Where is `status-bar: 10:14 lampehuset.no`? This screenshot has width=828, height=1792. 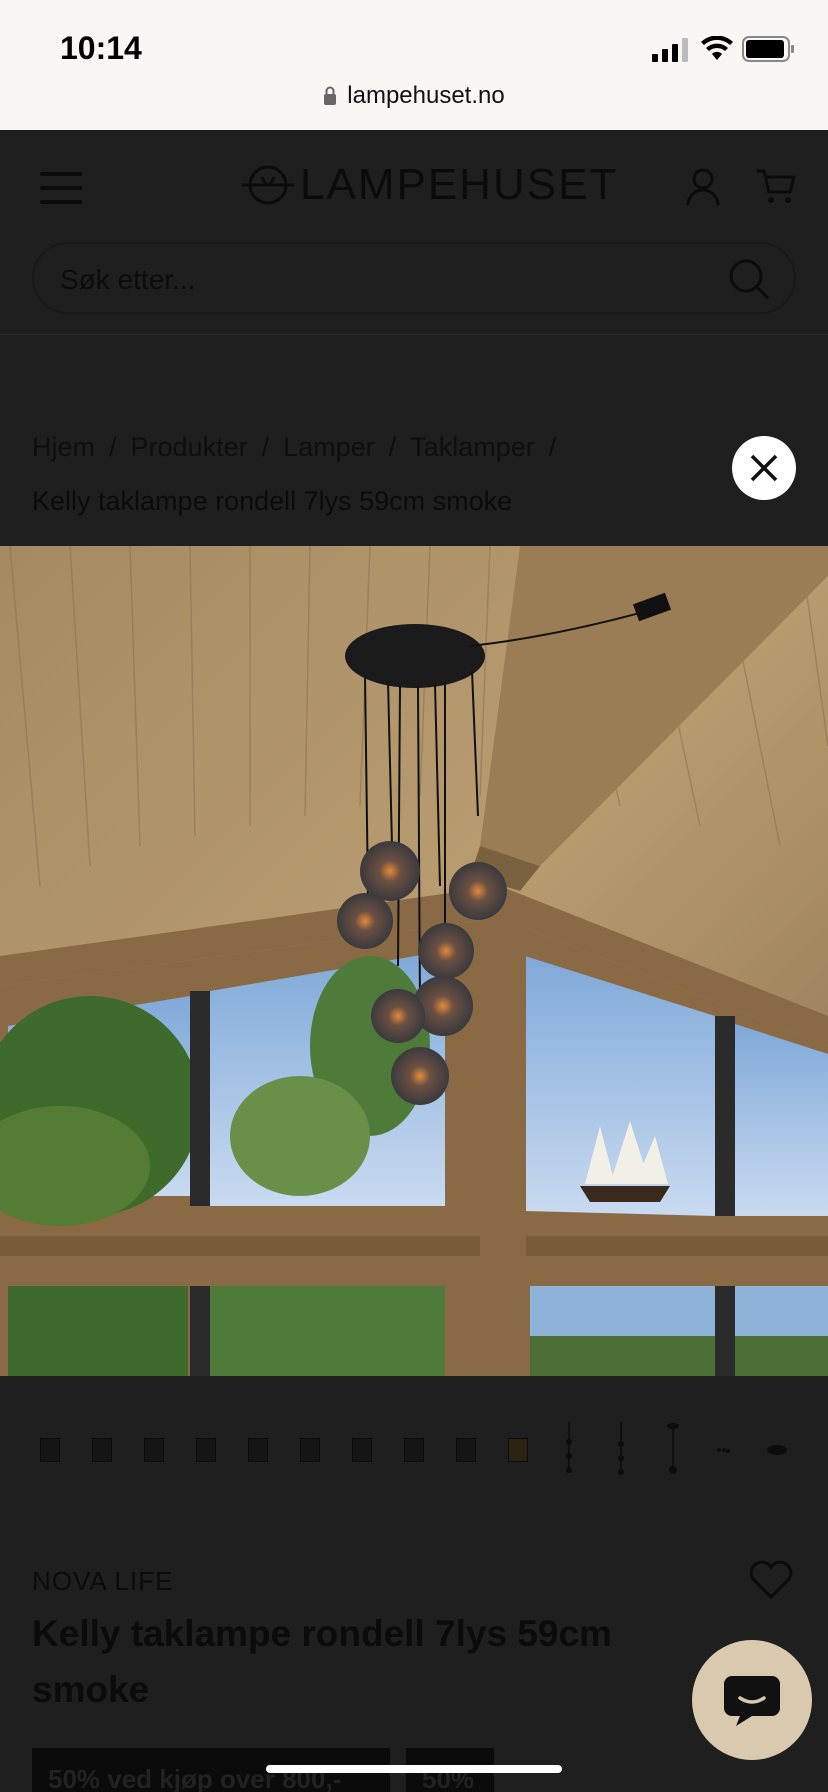 status-bar: 10:14 lampehuset.no is located at coordinates (414, 65).